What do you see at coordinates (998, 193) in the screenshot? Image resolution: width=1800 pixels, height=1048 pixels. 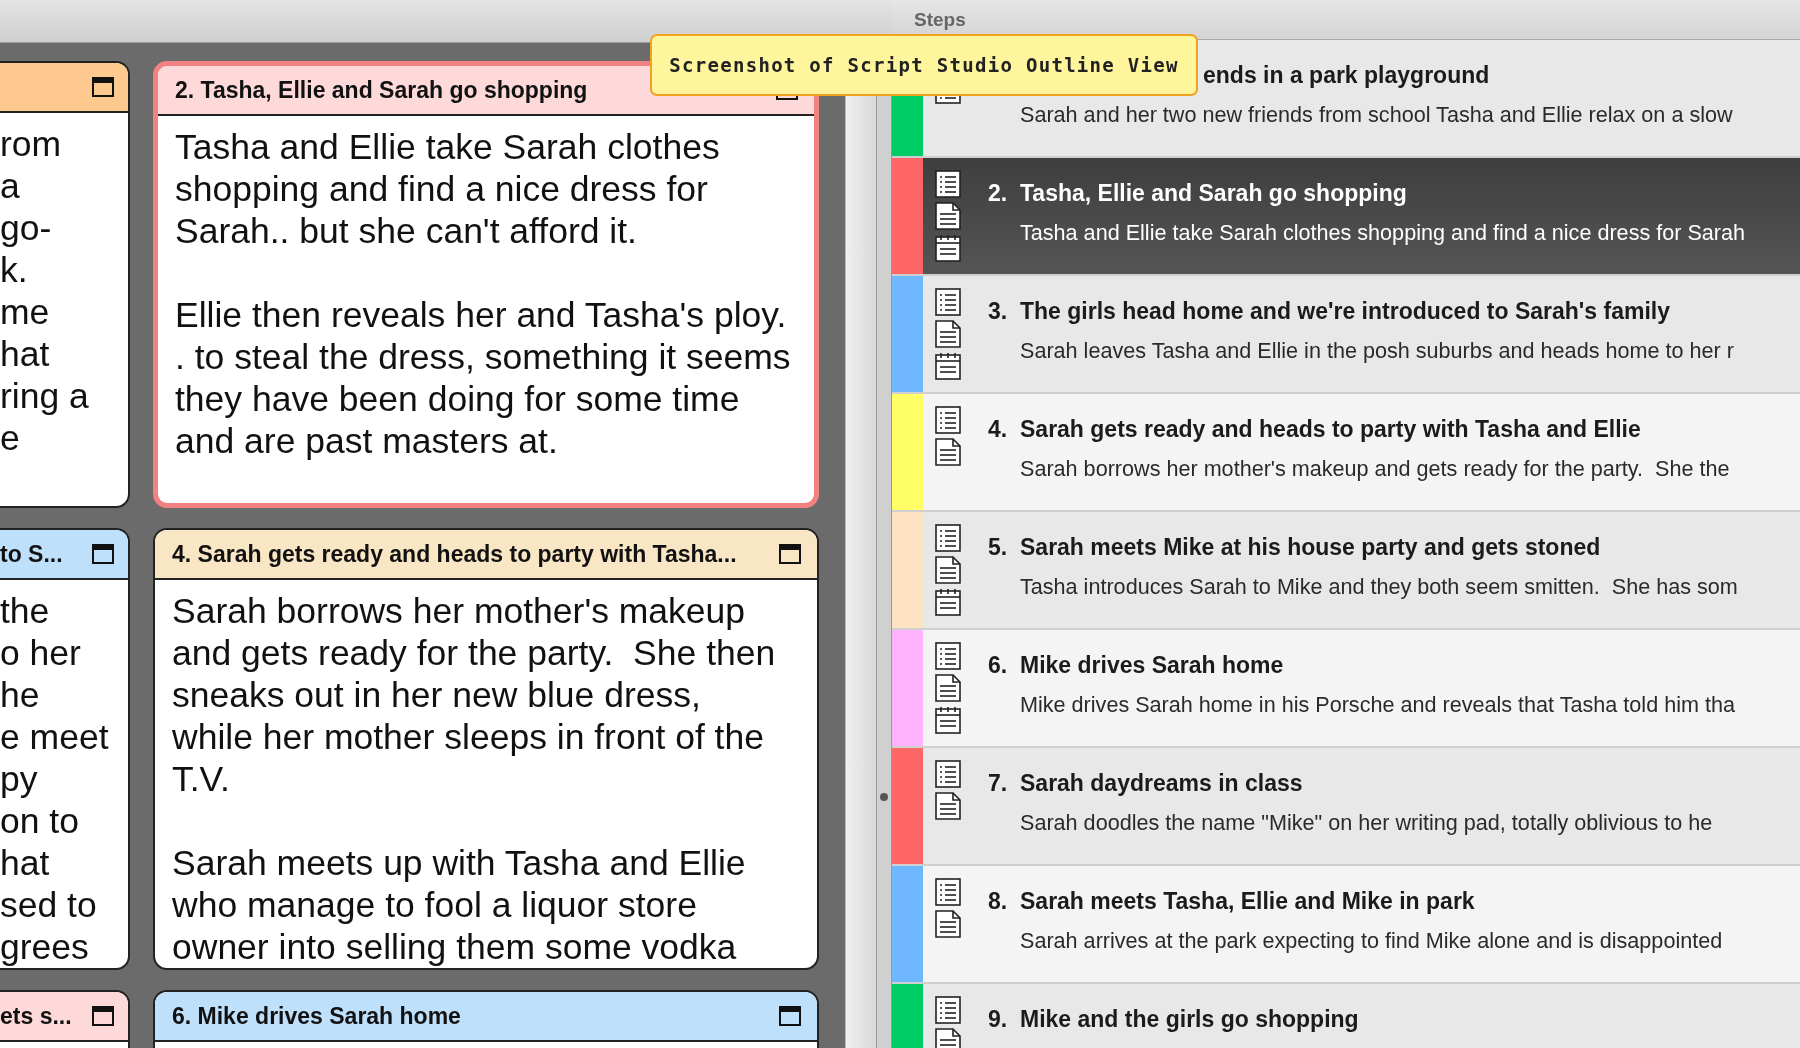 I see `step-number: 2.` at bounding box center [998, 193].